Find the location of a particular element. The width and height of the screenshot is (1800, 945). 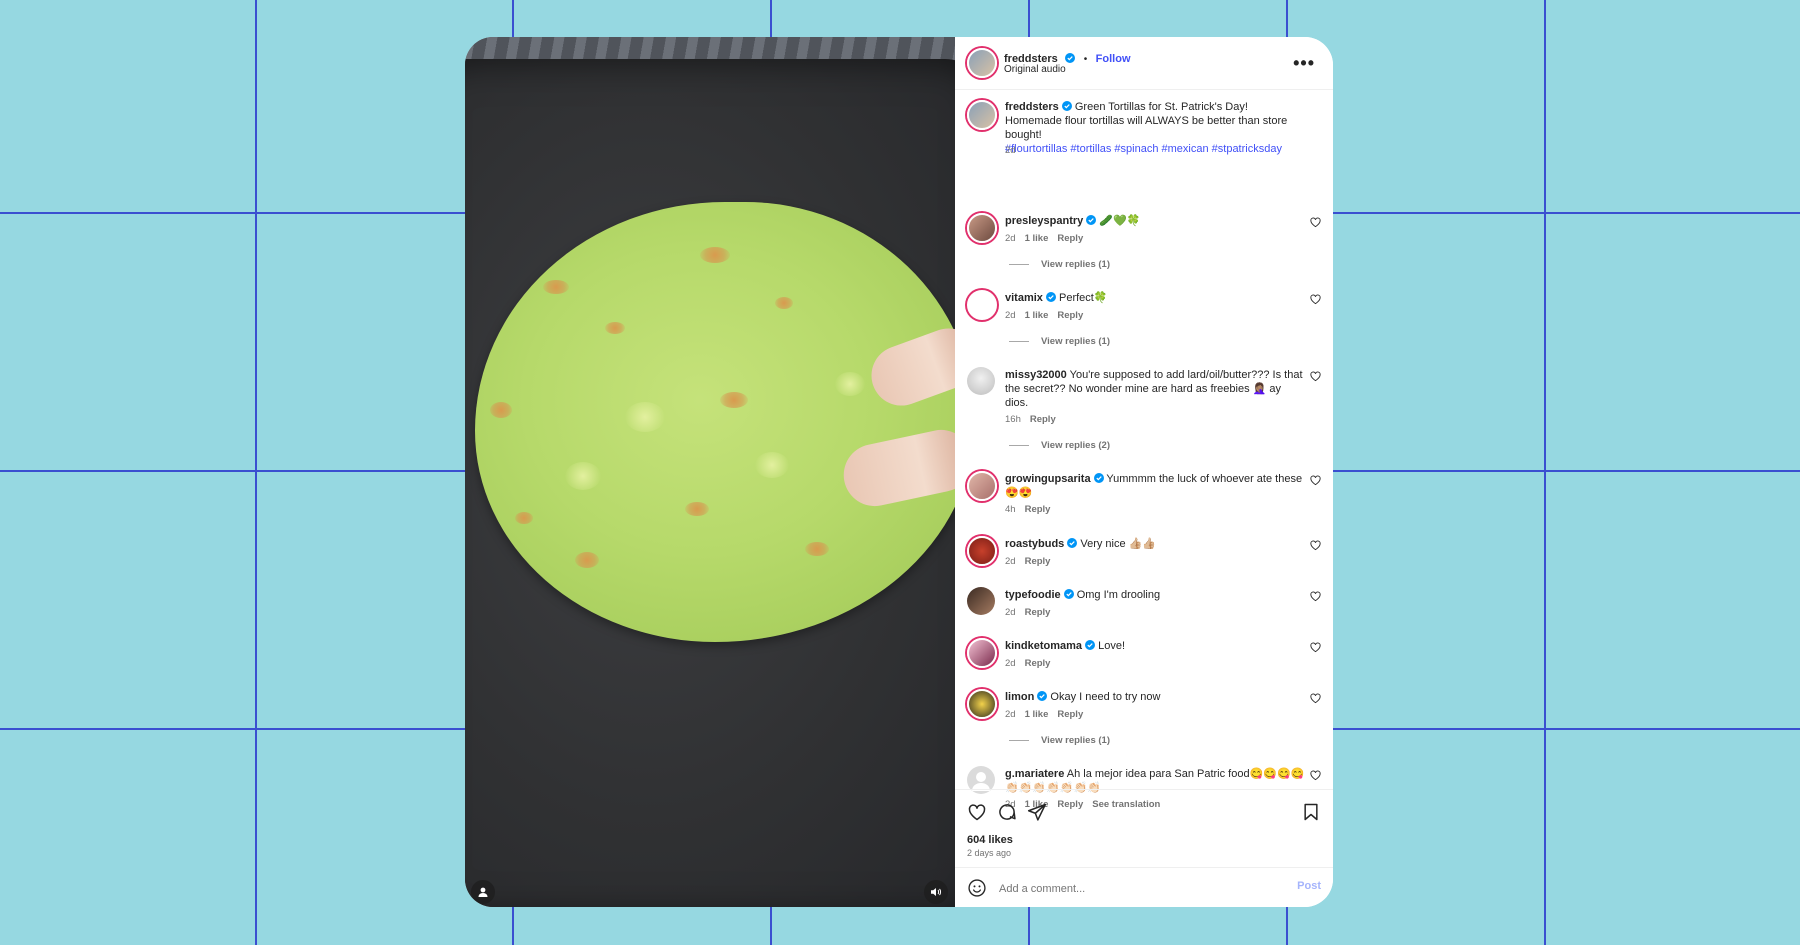

post-button: Post is located at coordinates (1309, 886).